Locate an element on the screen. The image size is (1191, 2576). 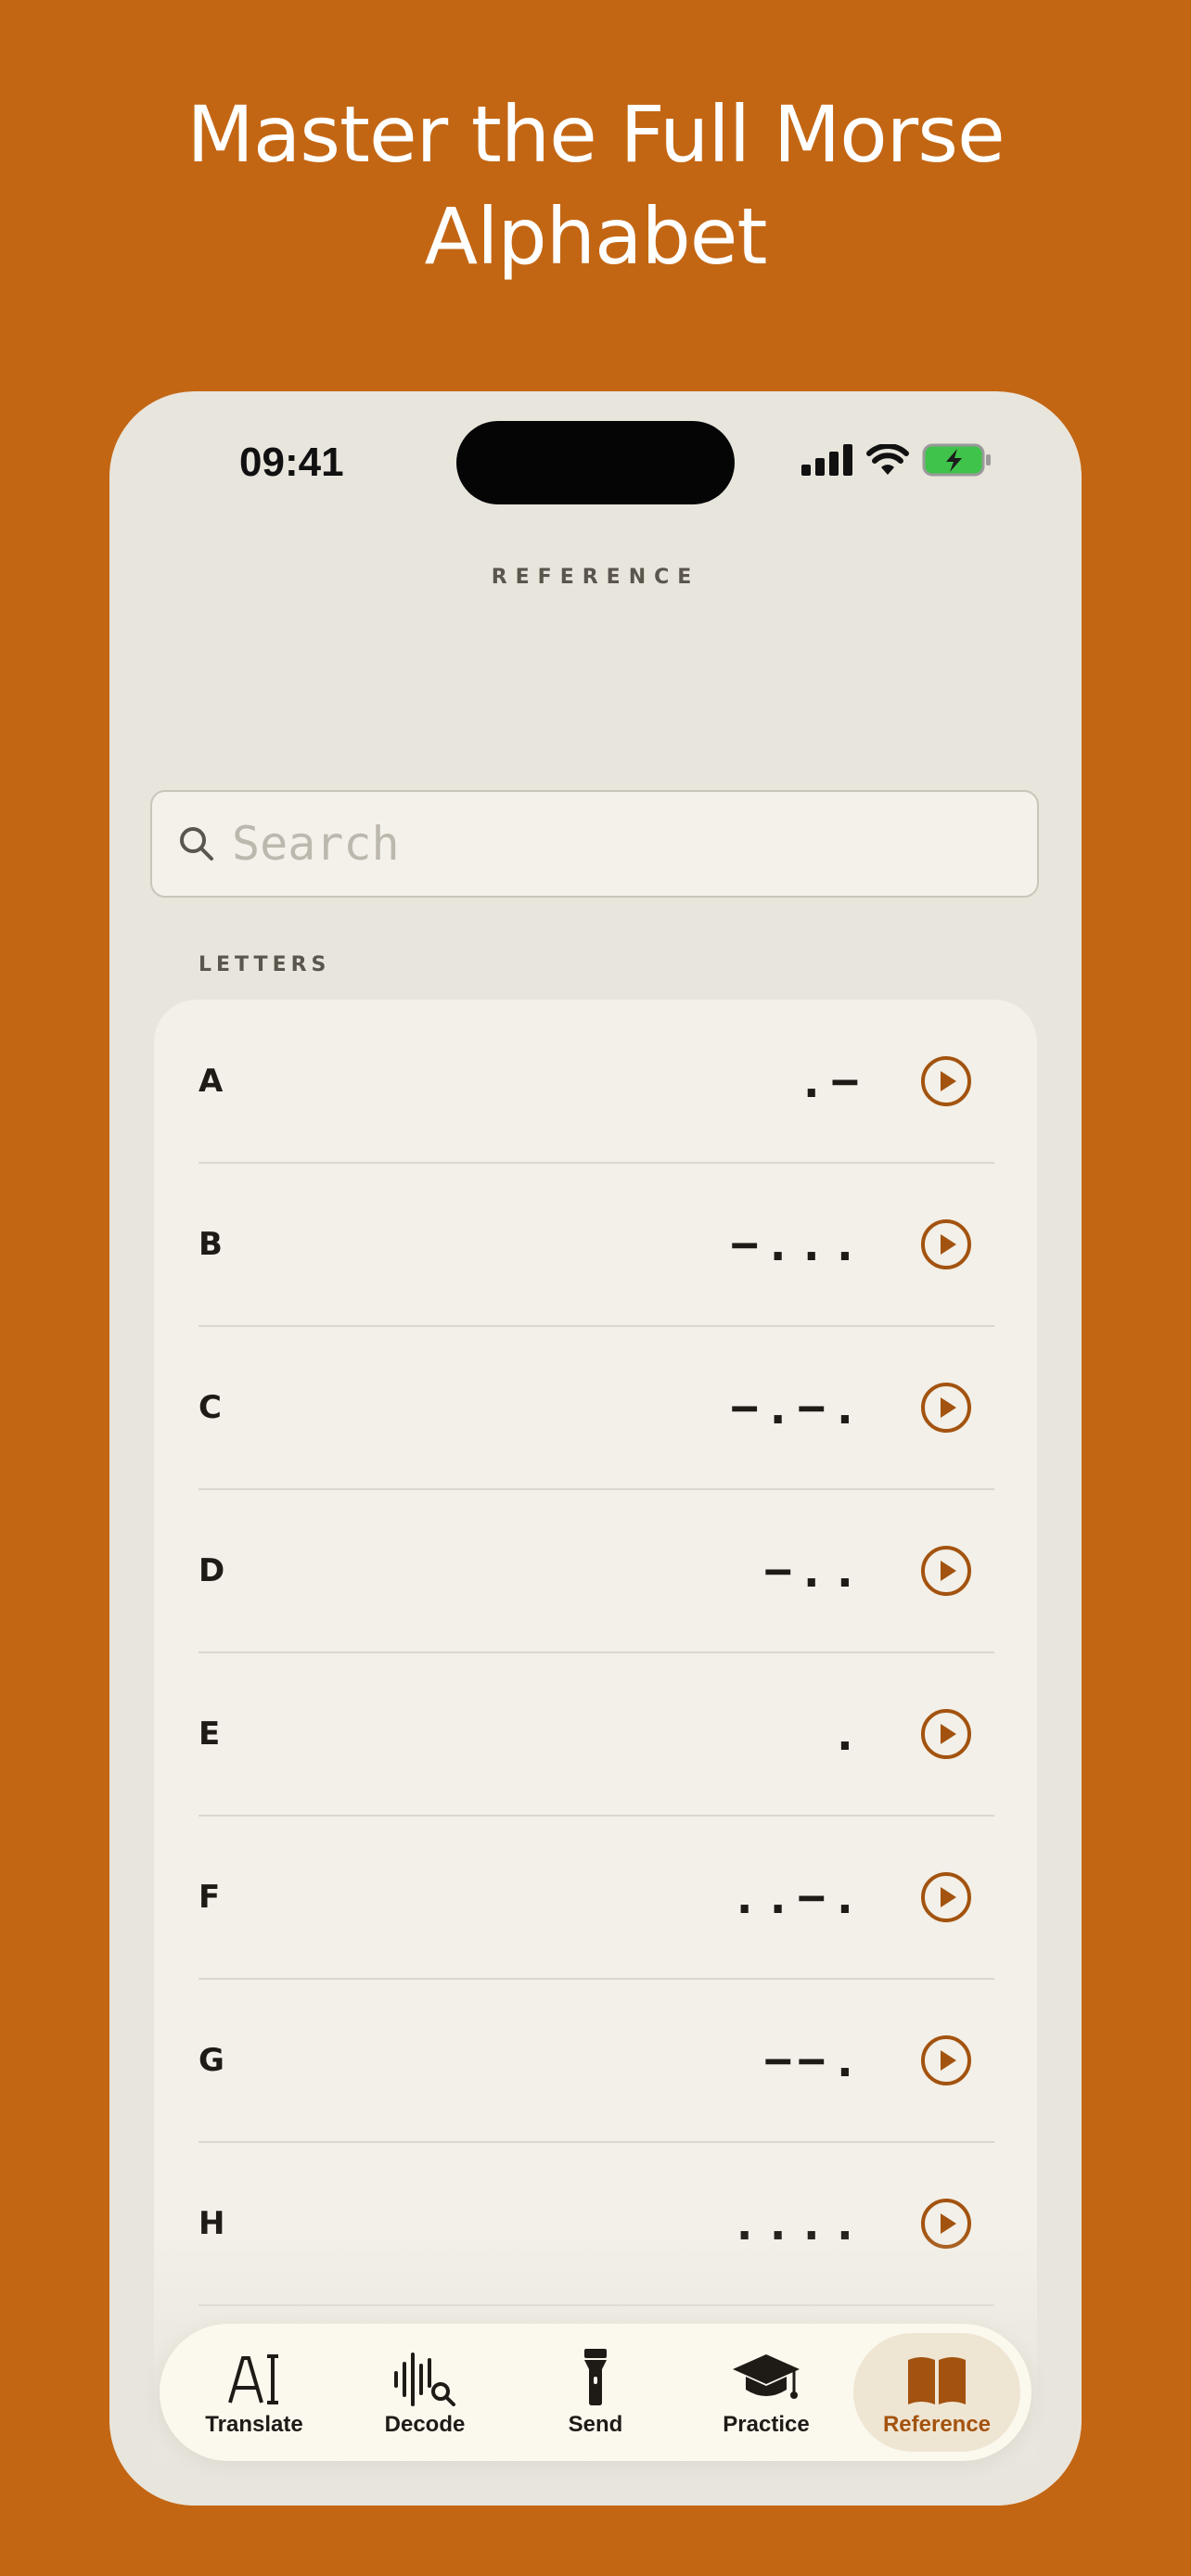
tab-label: Translate is located at coordinates (254, 2424).